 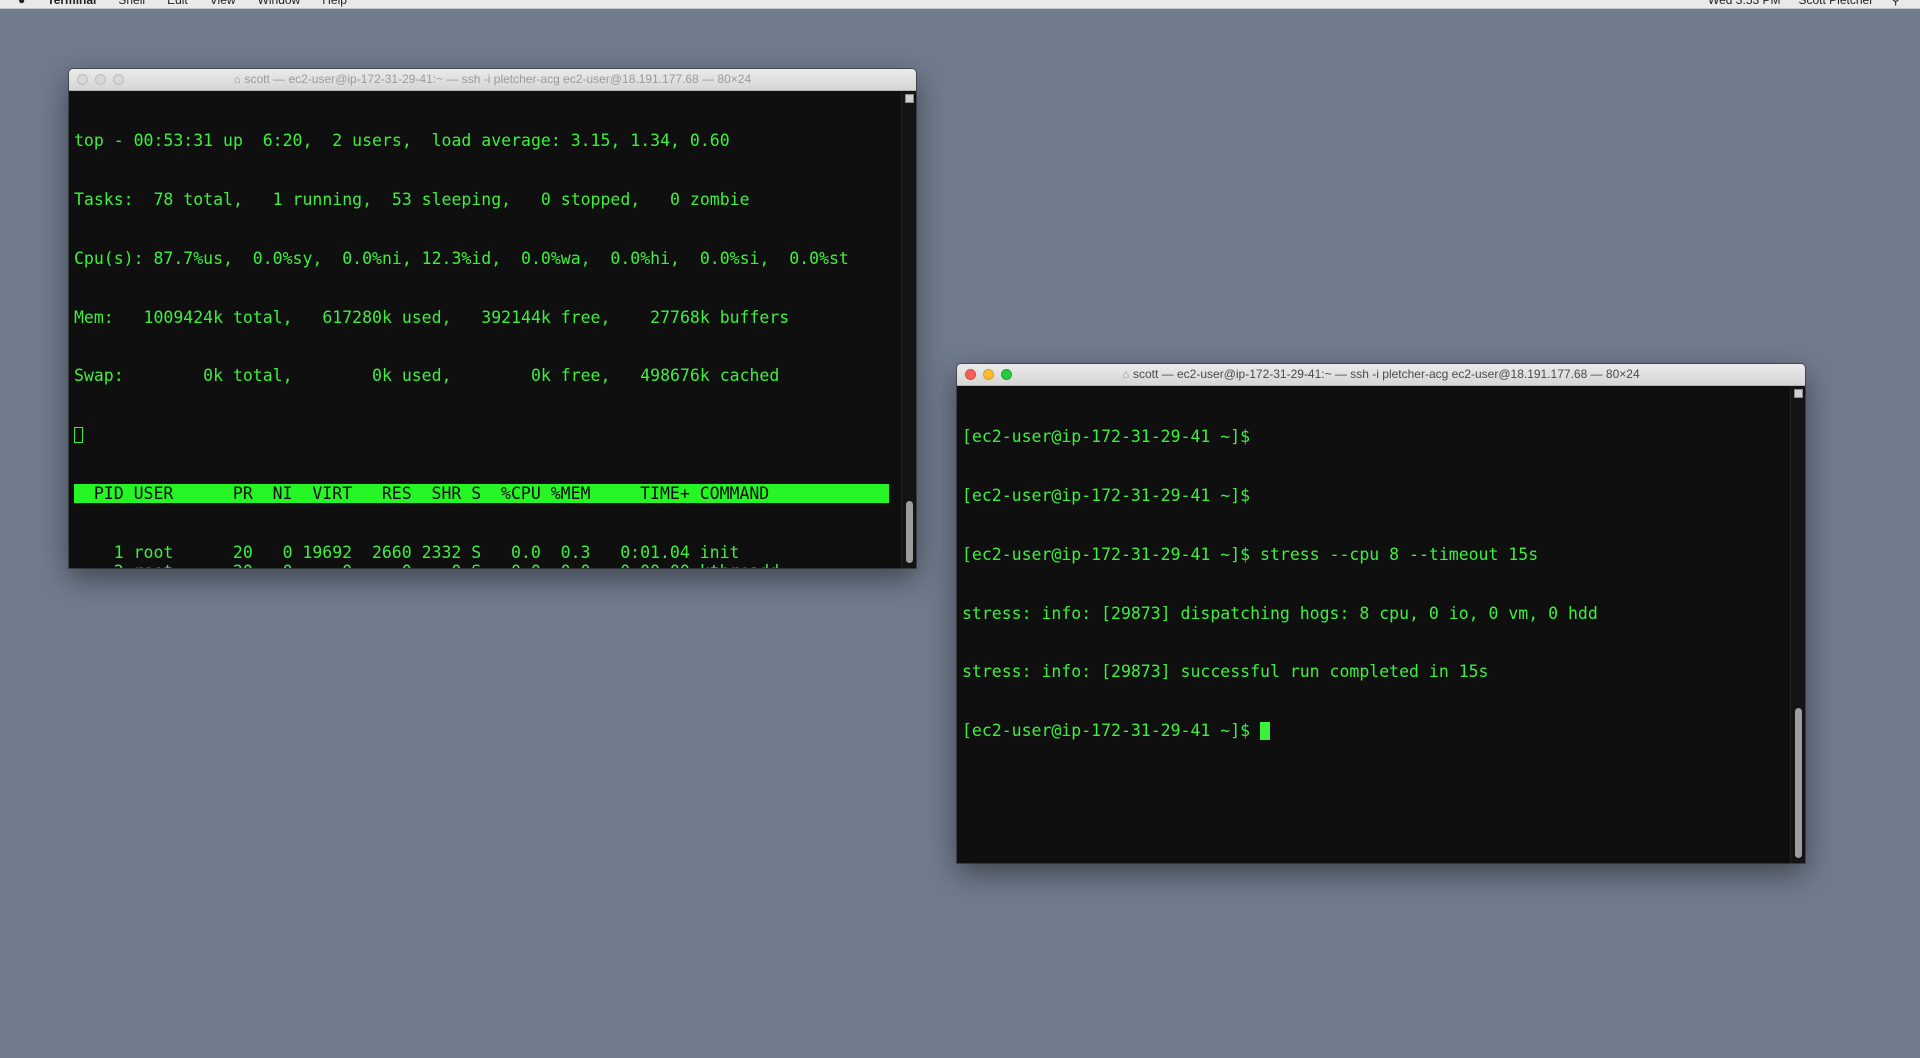 I want to click on column-header-res: RES, so click(x=396, y=493).